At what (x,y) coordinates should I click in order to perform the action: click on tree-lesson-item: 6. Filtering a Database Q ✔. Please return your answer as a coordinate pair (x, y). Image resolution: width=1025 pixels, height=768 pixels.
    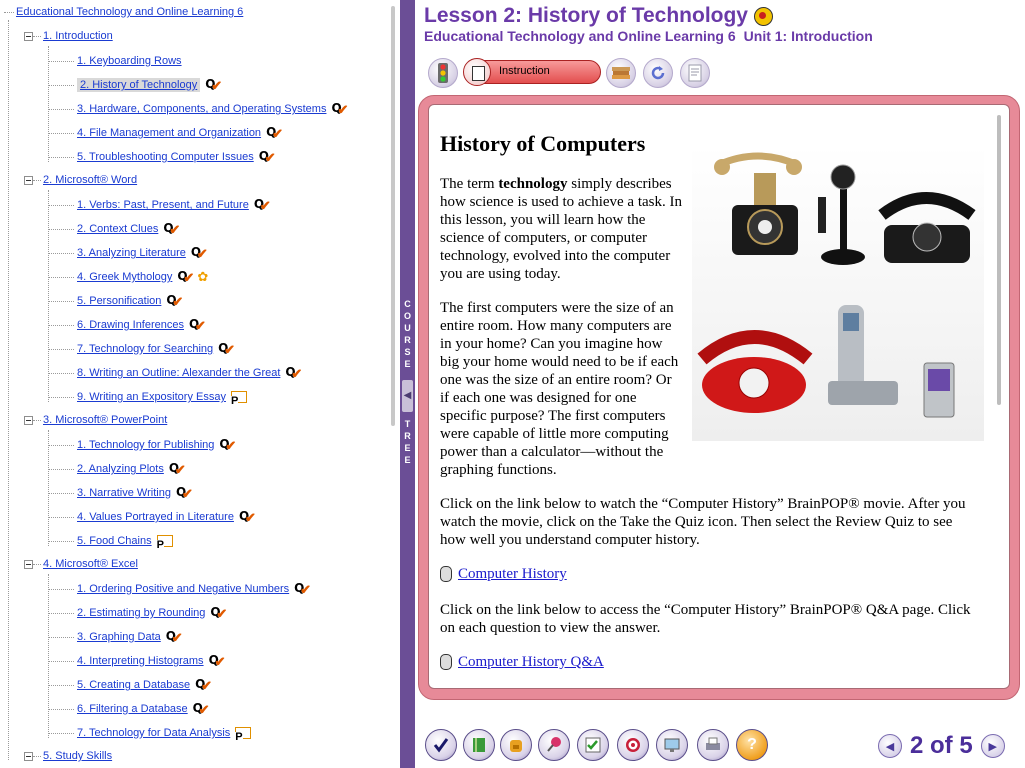
    Looking at the image, I should click on (129, 709).